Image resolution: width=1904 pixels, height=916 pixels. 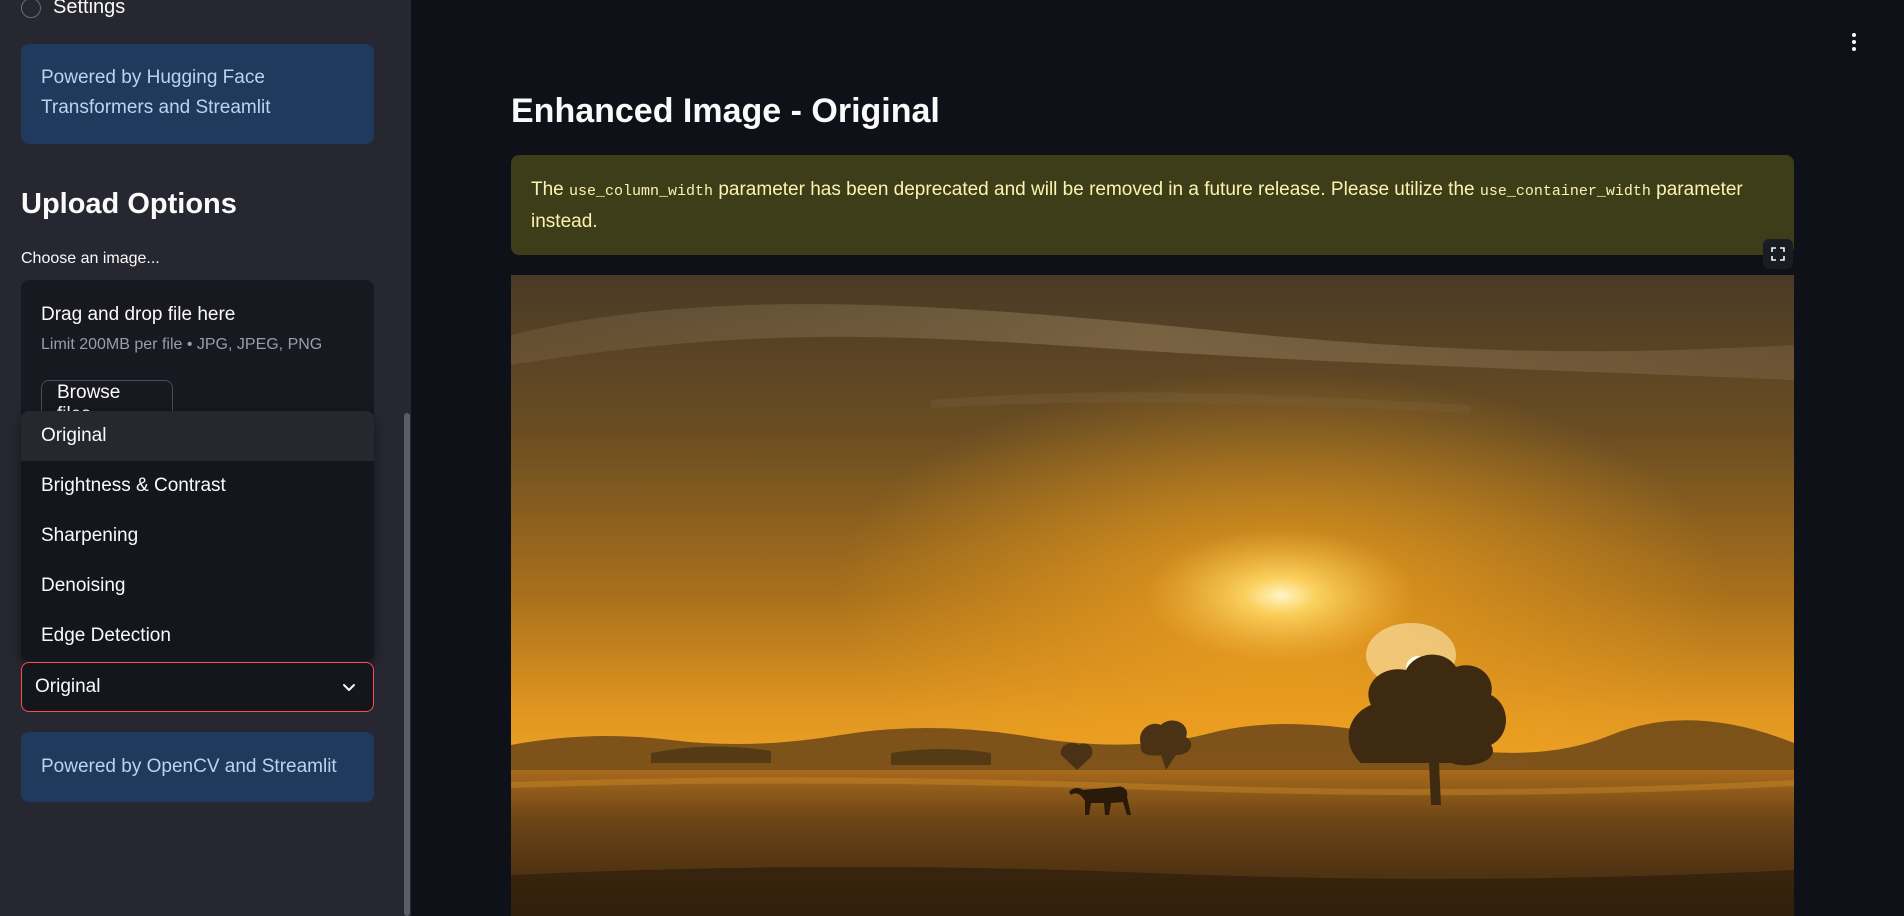 I want to click on radio-circle-icon, so click(x=31, y=9).